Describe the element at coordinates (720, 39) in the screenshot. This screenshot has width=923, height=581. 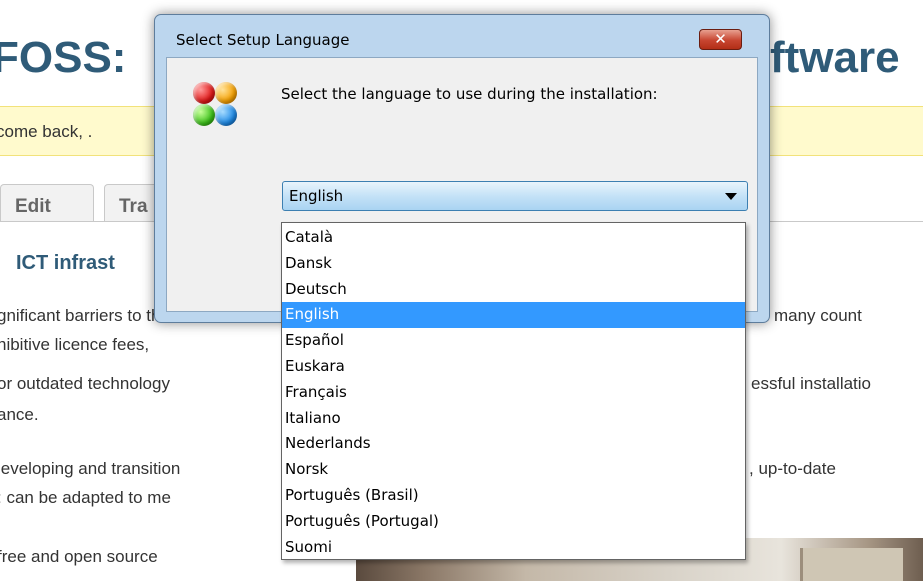
I see `close-button: ✕` at that location.